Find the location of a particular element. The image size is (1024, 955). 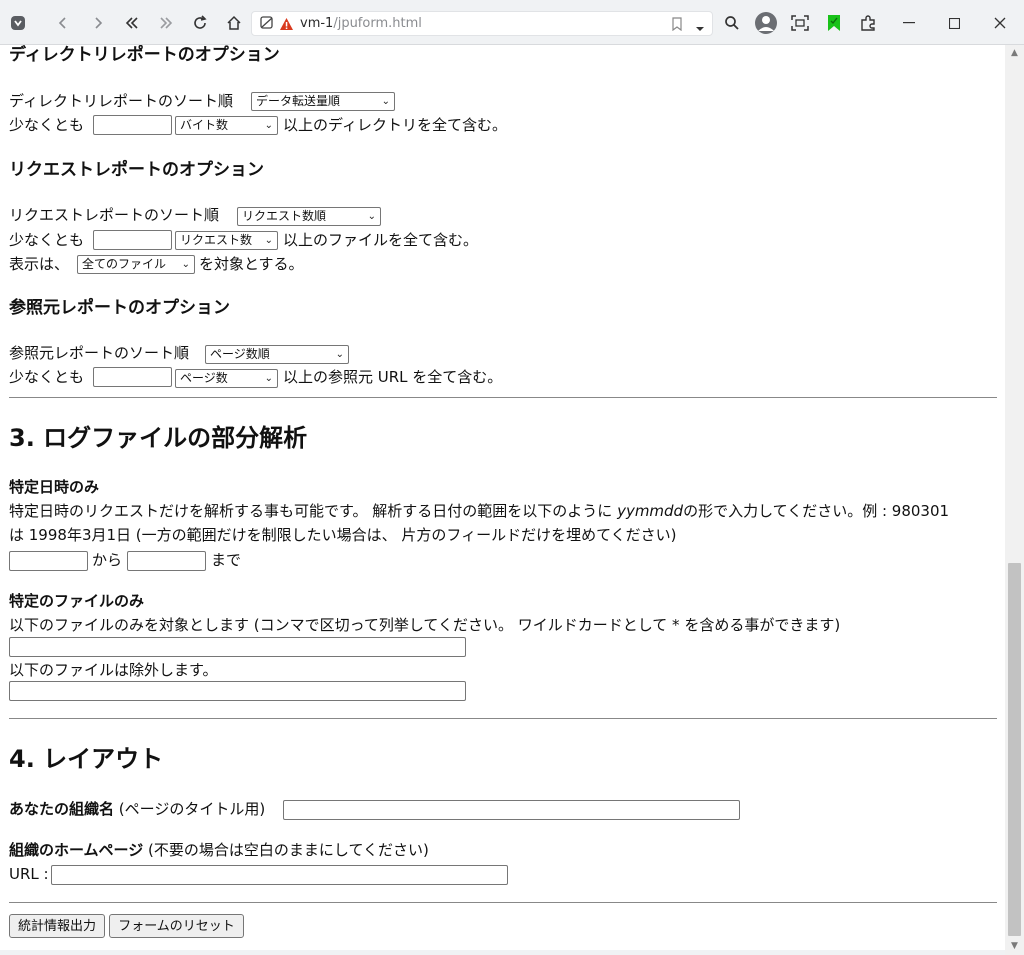

dir-unit-select: バイト数 ⌄ is located at coordinates (226, 125).